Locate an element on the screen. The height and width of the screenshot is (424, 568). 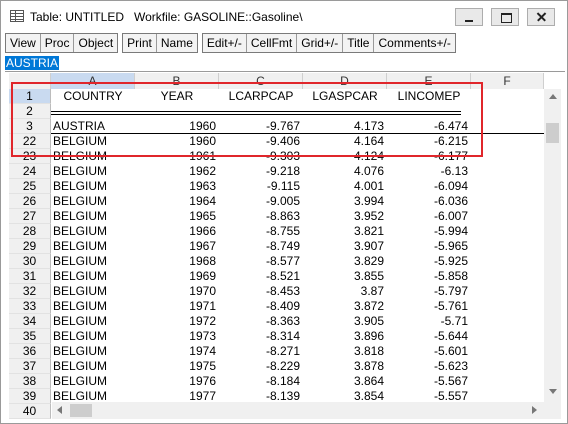
table-cell: -8.521 is located at coordinates (259, 276).